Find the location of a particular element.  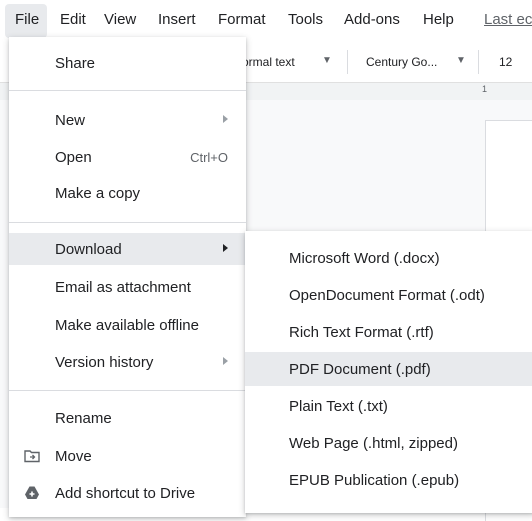

menu-insert: Insert is located at coordinates (177, 19).